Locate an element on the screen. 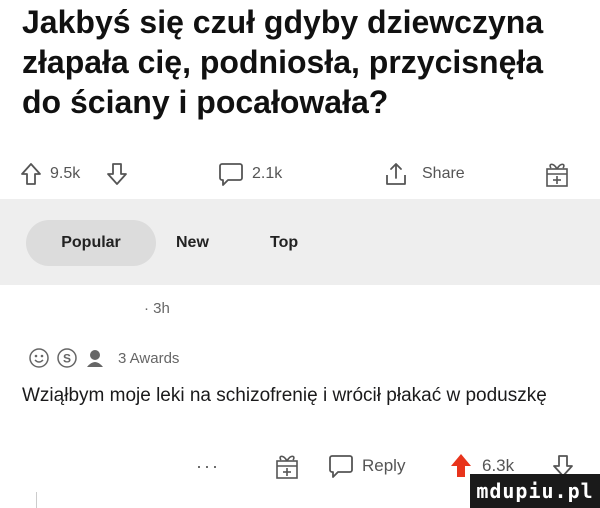  comments-button: 2.1k is located at coordinates (250, 174).